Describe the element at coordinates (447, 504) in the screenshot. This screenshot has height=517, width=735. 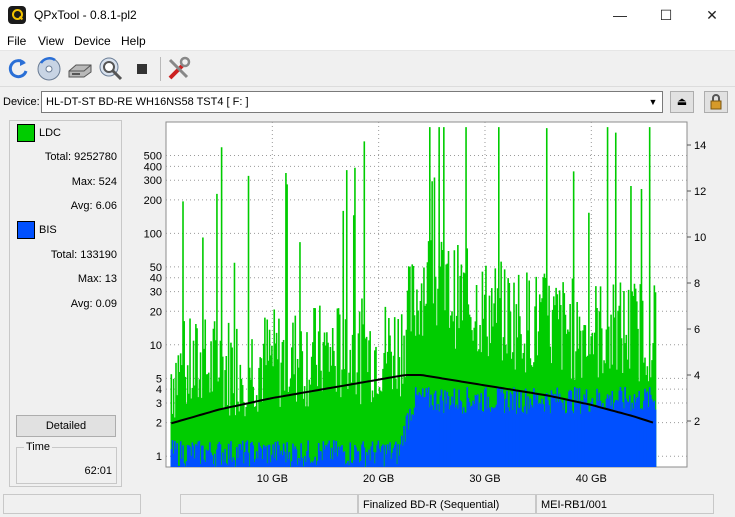
I see `status-disc-type: Finalized BD-R (Sequential)` at that location.